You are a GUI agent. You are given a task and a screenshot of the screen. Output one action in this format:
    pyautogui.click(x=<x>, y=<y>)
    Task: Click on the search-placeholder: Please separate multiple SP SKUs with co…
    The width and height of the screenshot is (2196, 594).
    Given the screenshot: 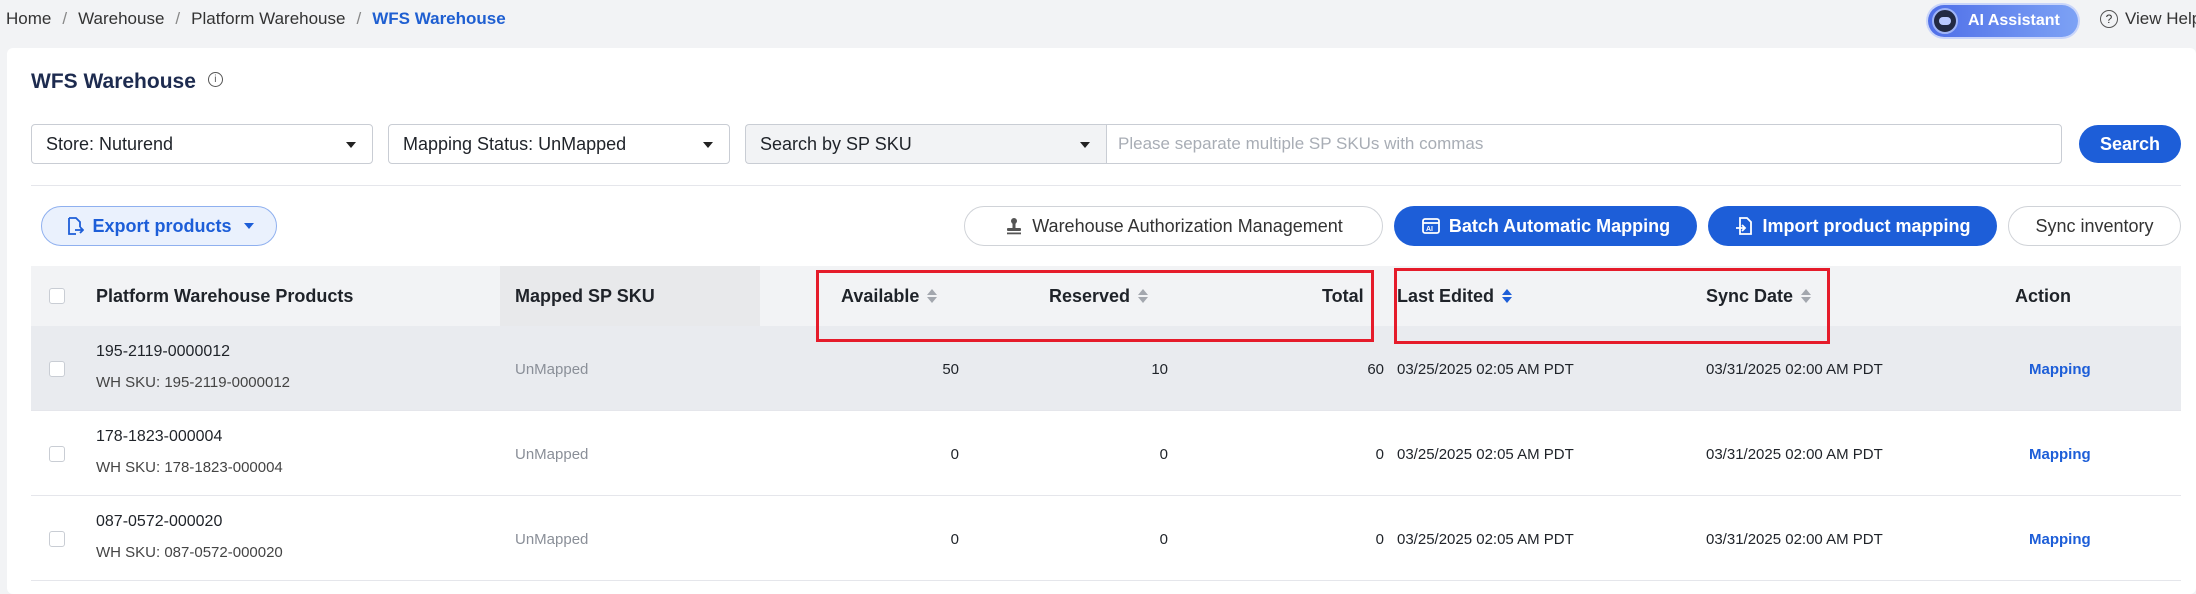 What is the action you would take?
    pyautogui.click(x=1301, y=143)
    